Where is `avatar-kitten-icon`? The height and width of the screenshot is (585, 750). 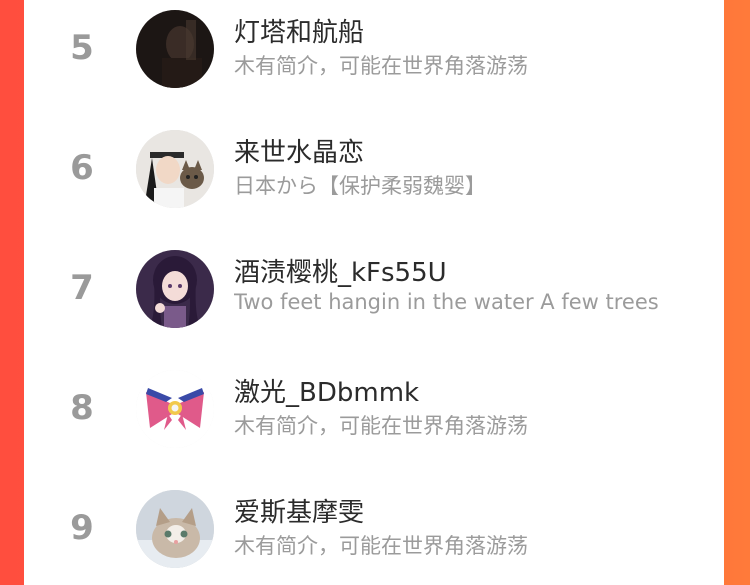 avatar-kitten-icon is located at coordinates (175, 529).